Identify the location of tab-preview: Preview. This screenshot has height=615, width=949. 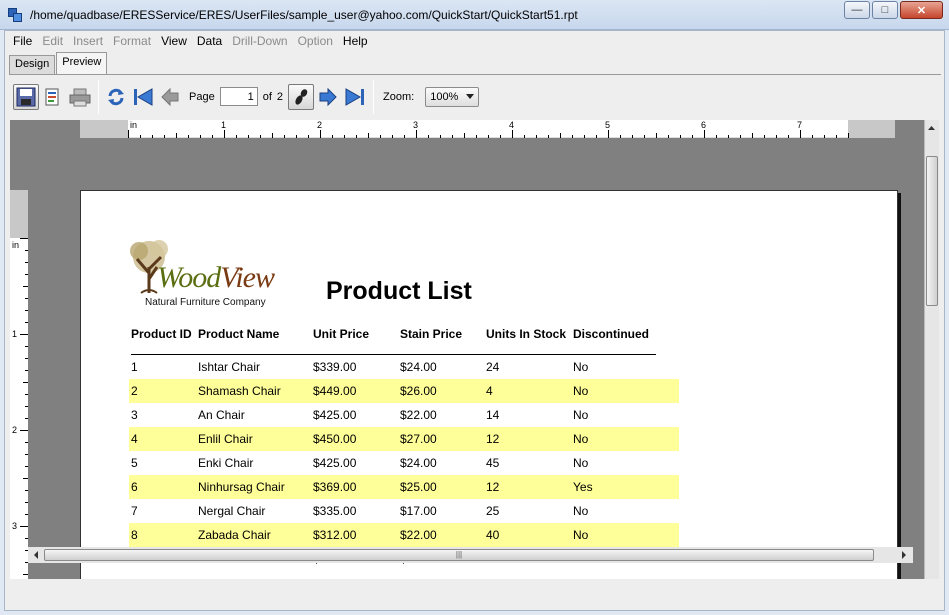
(82, 63).